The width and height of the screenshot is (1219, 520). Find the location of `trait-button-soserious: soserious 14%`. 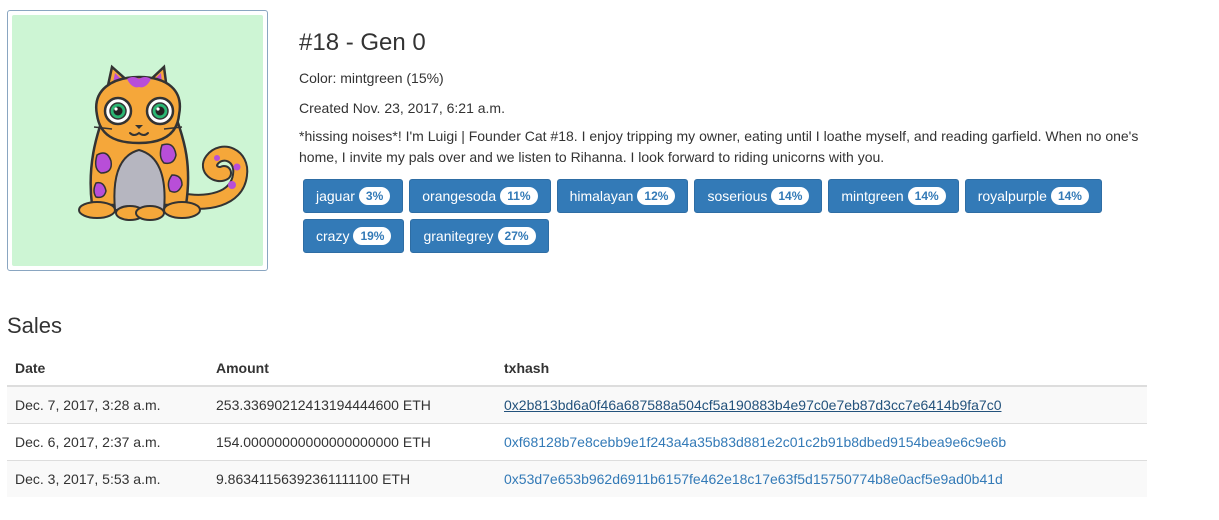

trait-button-soserious: soserious 14% is located at coordinates (758, 196).